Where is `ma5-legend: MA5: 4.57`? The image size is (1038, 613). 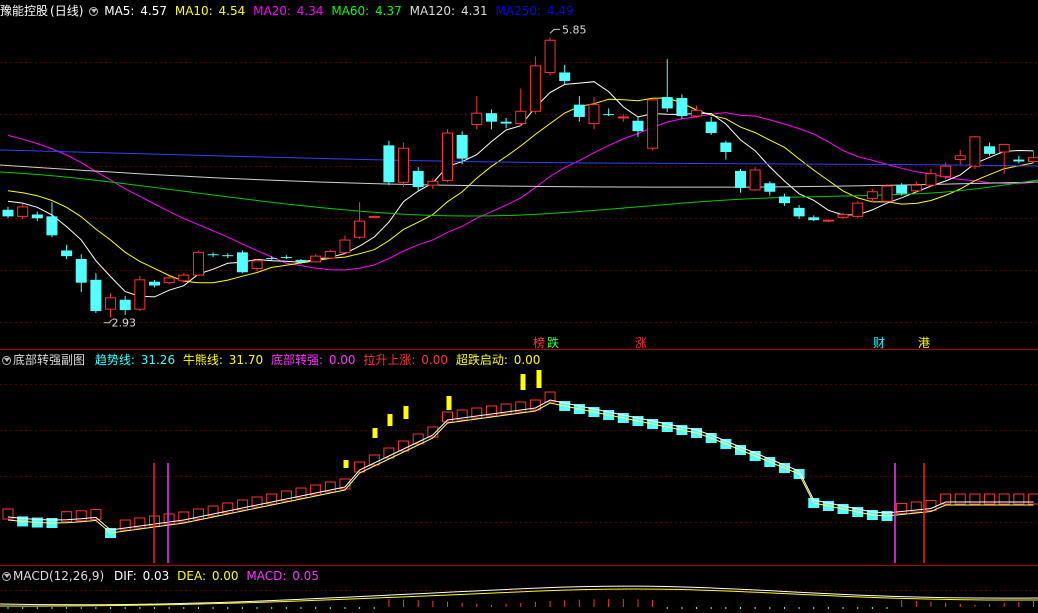 ma5-legend: MA5: 4.57 is located at coordinates (136, 11).